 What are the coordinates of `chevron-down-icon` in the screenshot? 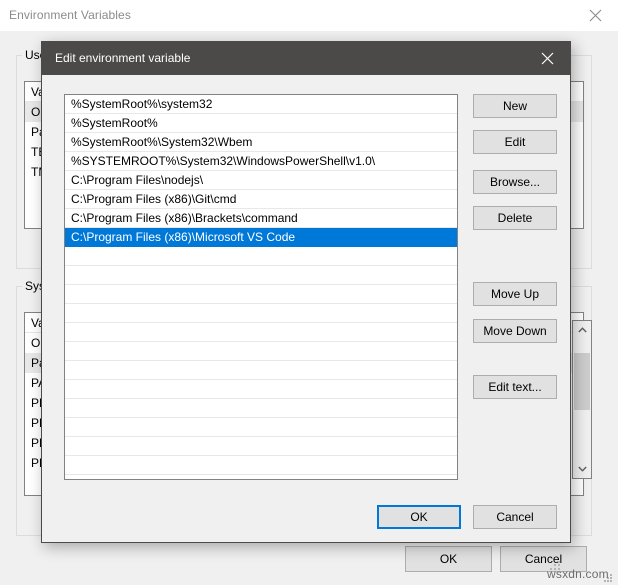 It's located at (582, 469).